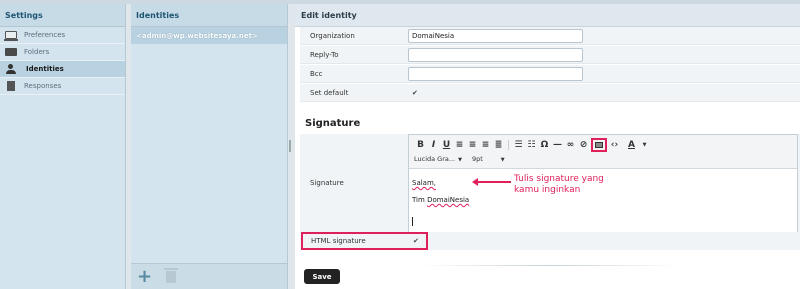 Image resolution: width=800 pixels, height=289 pixels. I want to click on font-family-select: Lucida Gra... ▼, so click(438, 159).